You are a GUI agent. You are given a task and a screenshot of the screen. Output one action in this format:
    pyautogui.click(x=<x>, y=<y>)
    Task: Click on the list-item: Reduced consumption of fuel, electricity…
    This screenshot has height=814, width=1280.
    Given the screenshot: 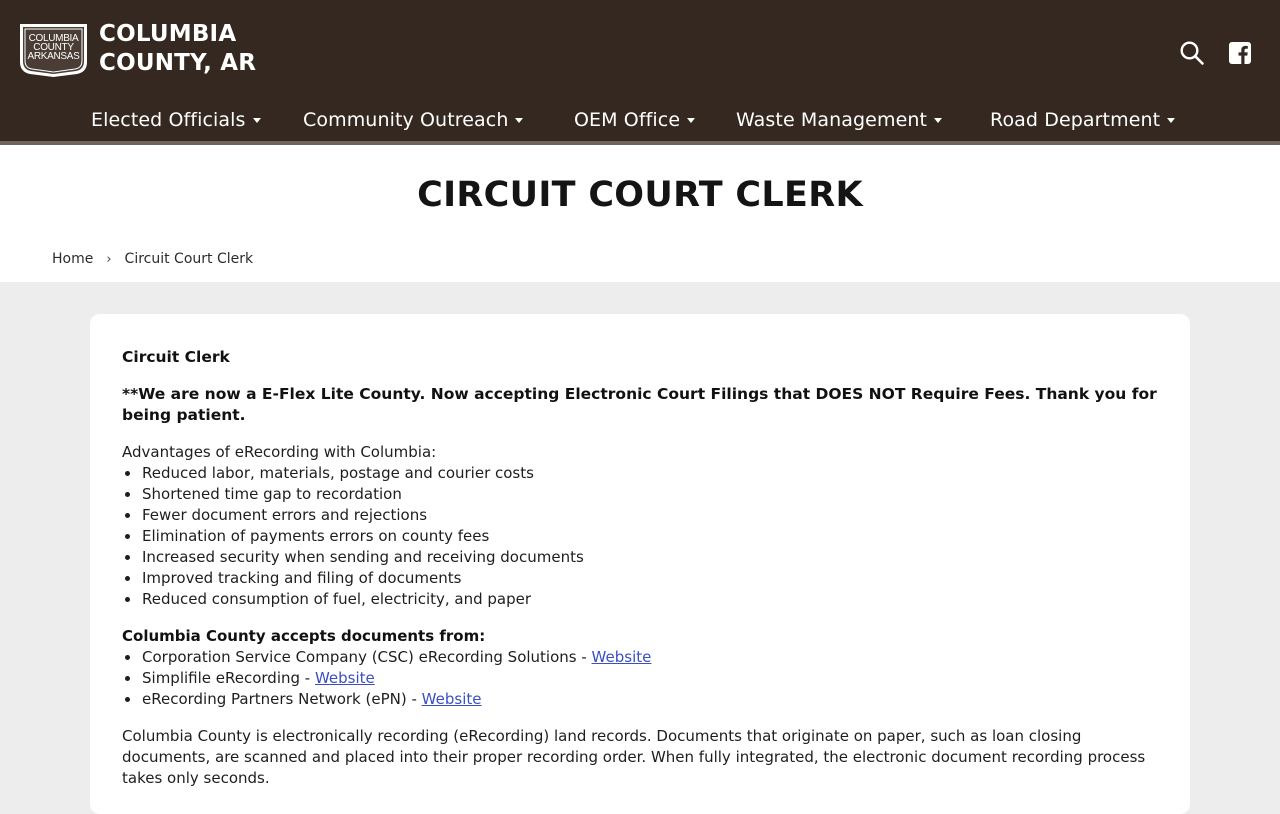 What is the action you would take?
    pyautogui.click(x=642, y=599)
    